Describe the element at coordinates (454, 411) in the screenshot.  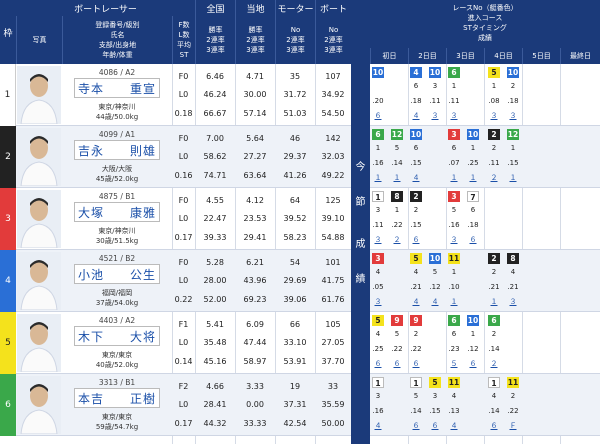
I see `st-timing: .13` at that location.